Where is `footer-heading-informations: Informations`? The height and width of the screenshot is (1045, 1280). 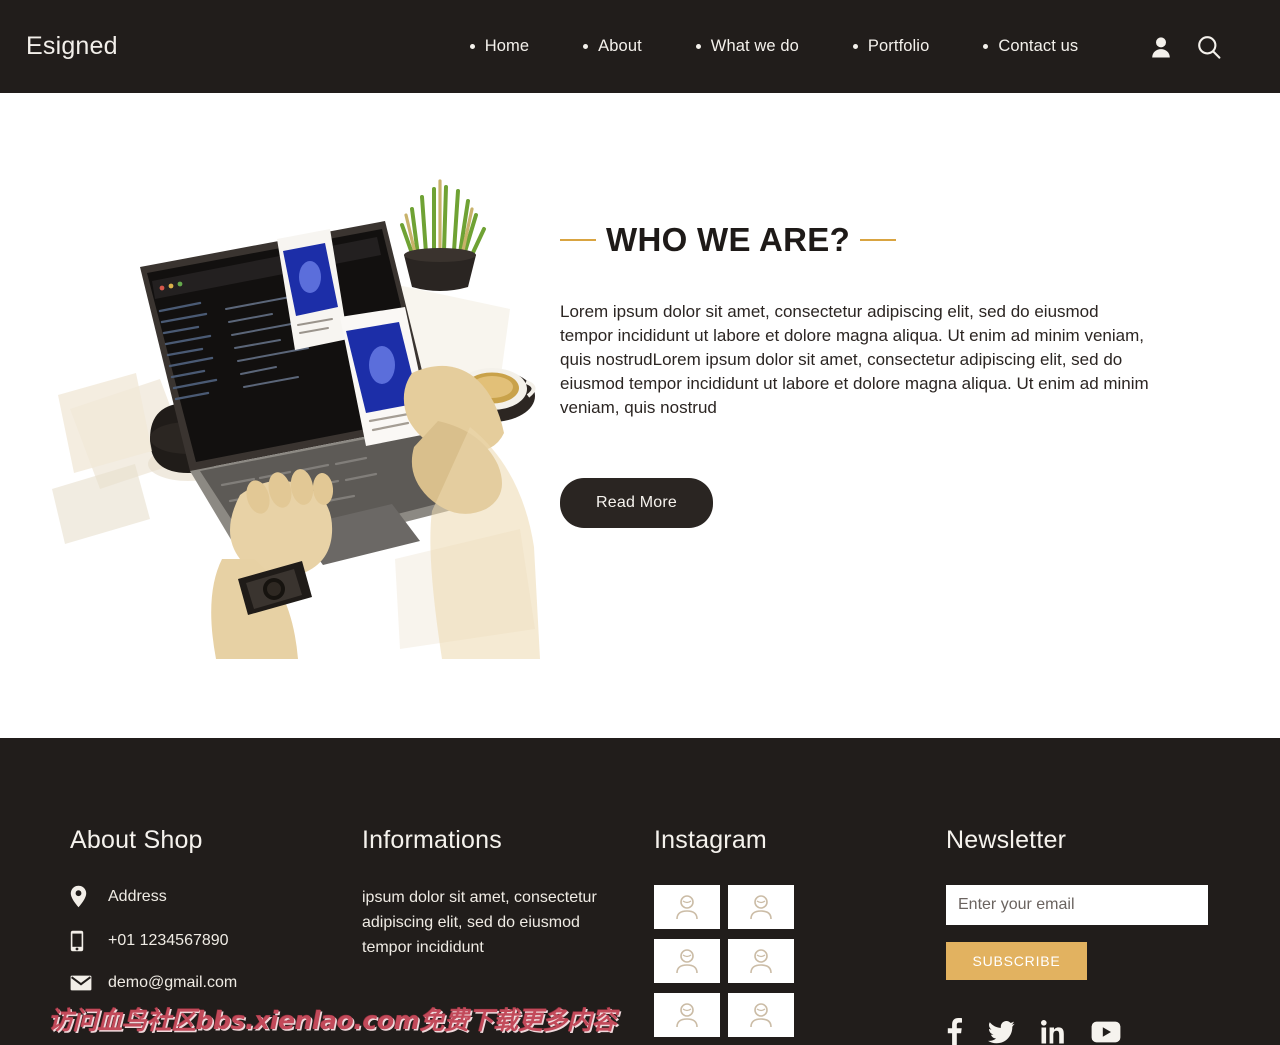 footer-heading-informations: Informations is located at coordinates (432, 840).